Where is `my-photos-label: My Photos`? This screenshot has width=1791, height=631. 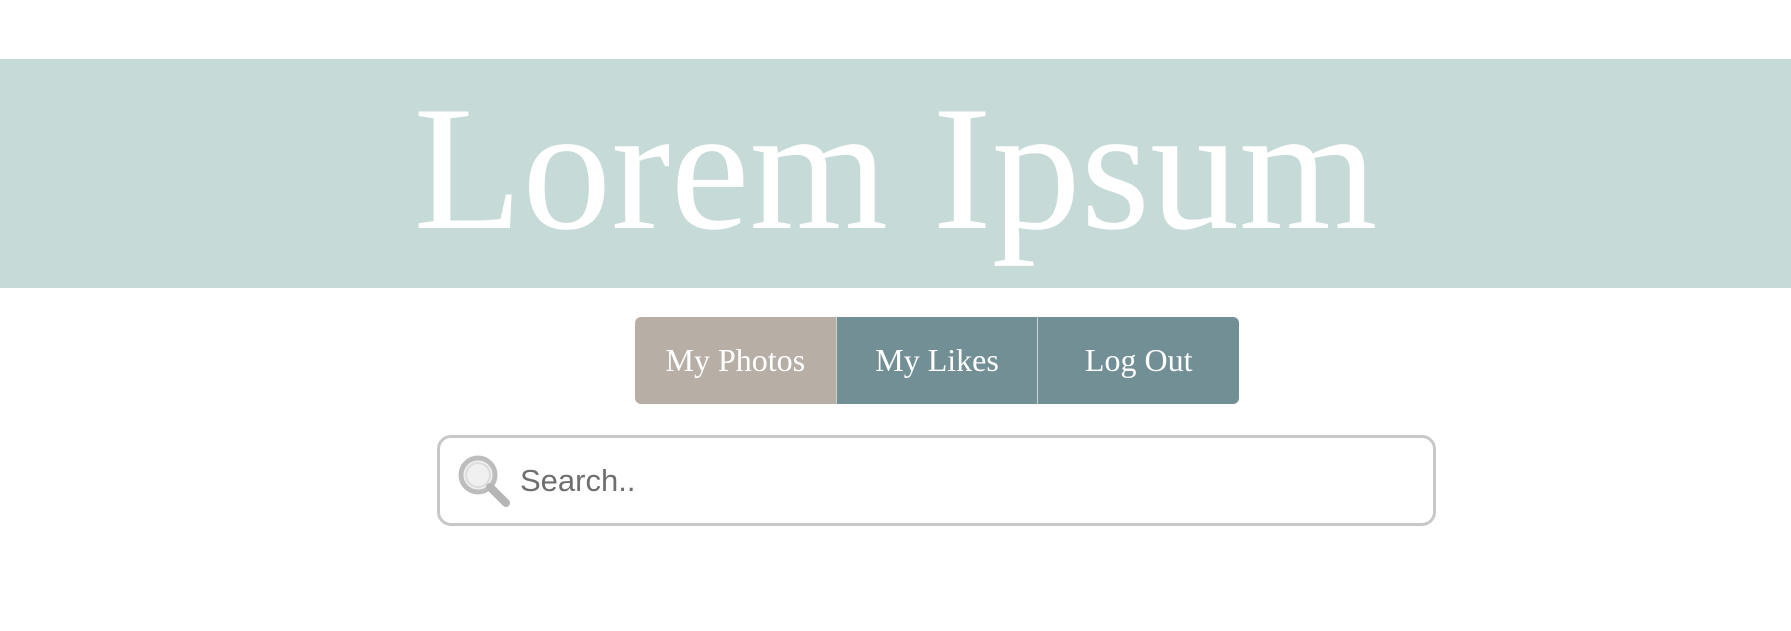 my-photos-label: My Photos is located at coordinates (735, 360).